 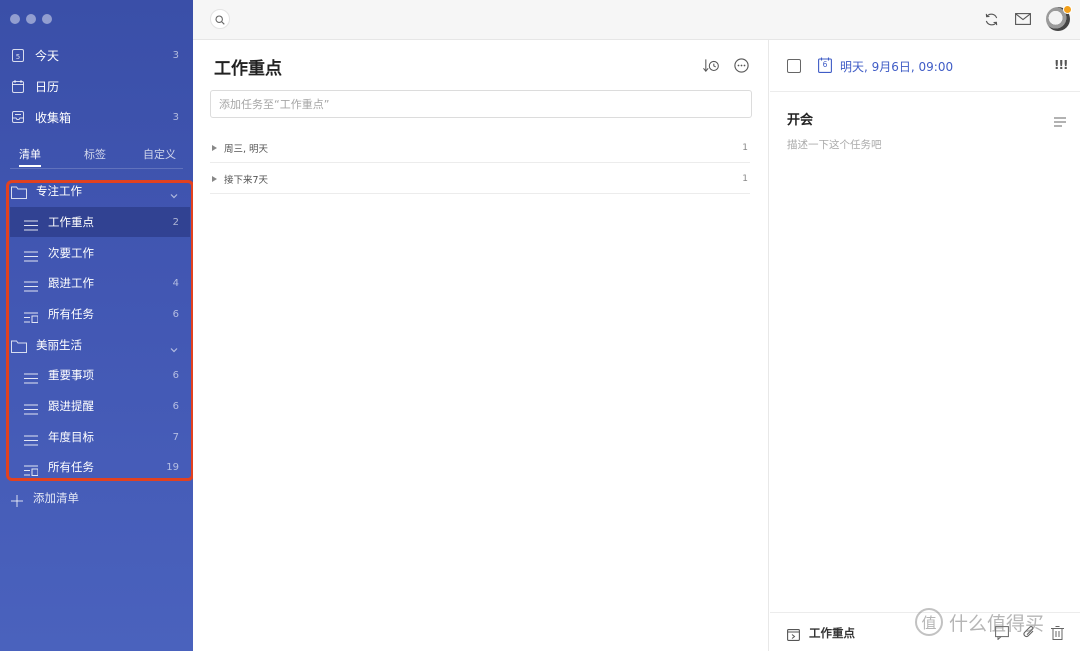 I want to click on avatar, so click(x=1059, y=18).